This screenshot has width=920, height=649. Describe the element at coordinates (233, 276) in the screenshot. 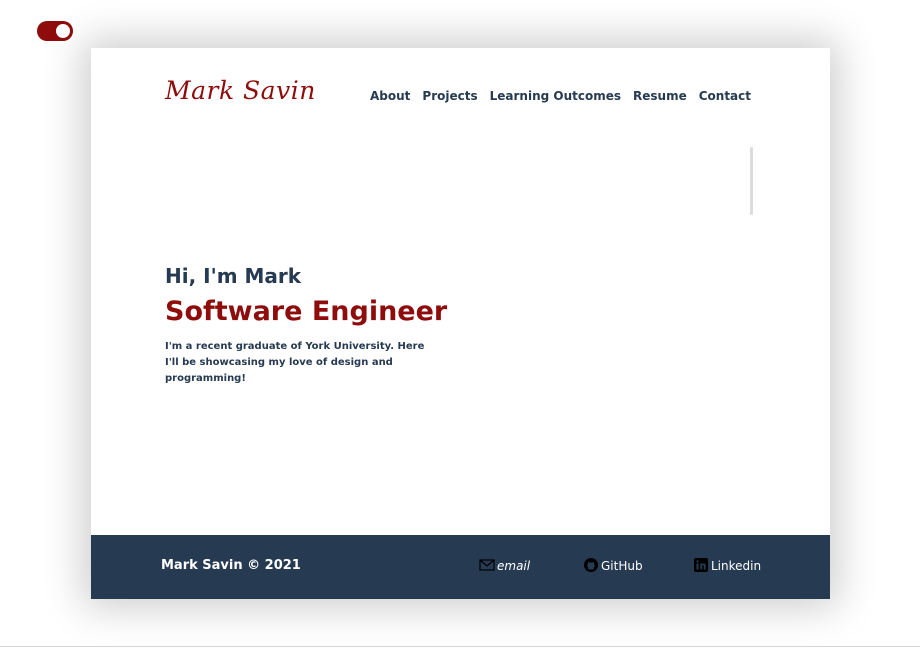

I see `hero-greeting: Hi, I'm Mark` at that location.